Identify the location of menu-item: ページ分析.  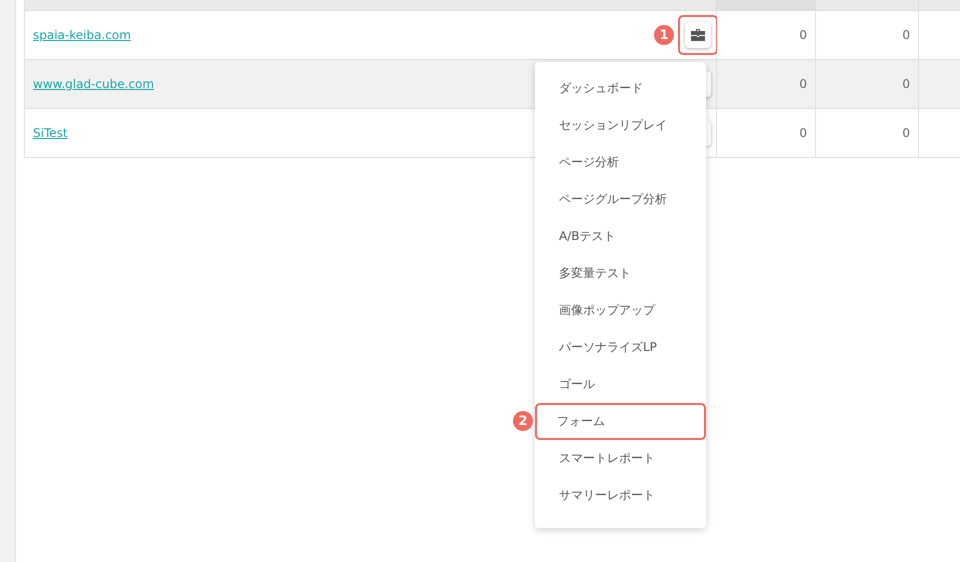
(620, 162).